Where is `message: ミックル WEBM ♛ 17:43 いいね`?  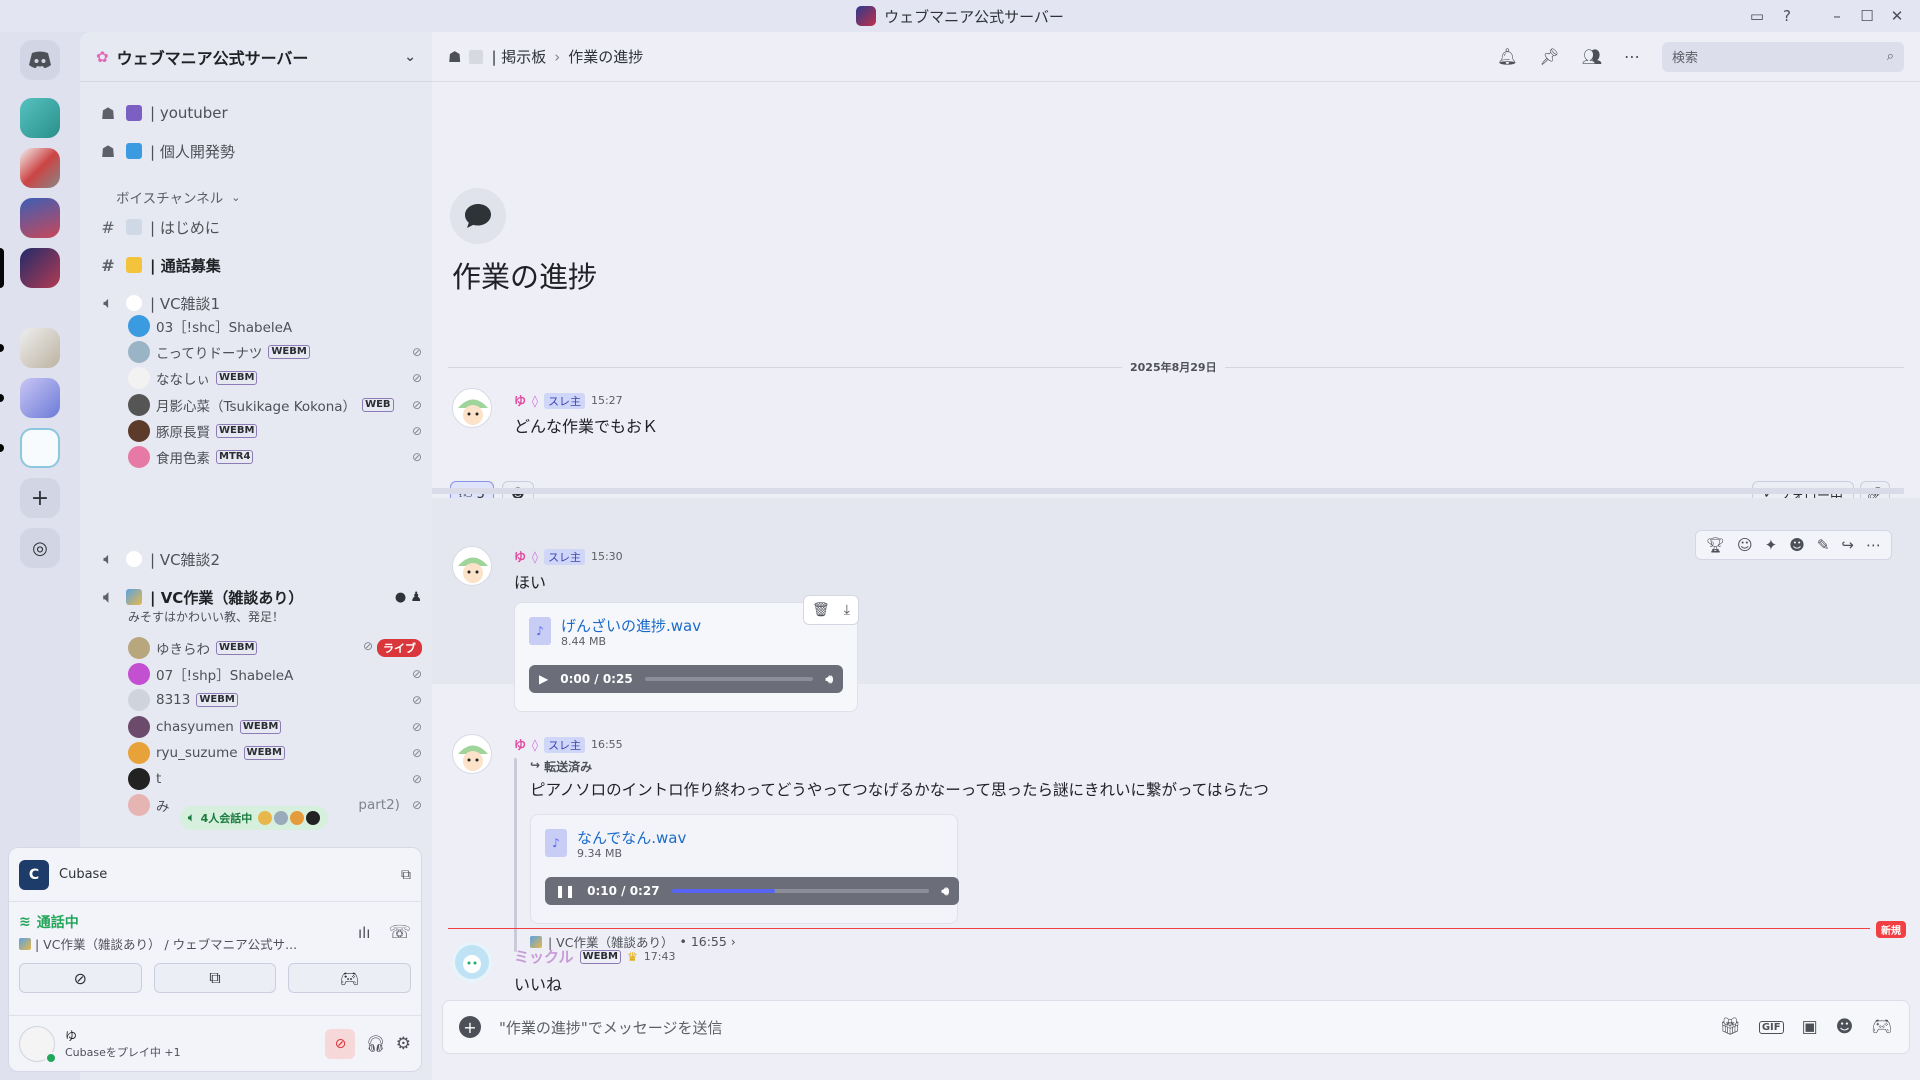
message: ミックル WEBM ♛ 17:43 いいね is located at coordinates (1176, 968).